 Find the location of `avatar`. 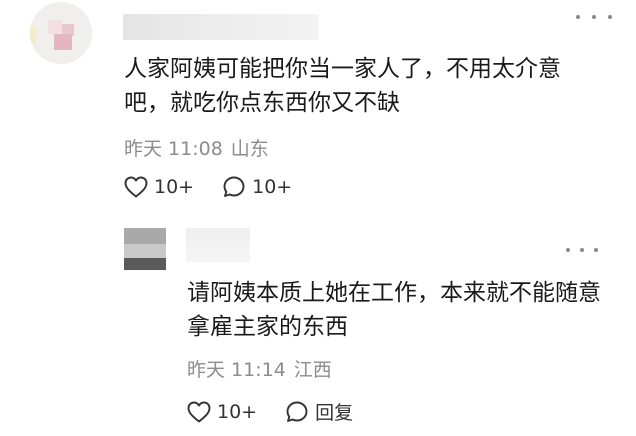

avatar is located at coordinates (61, 33).